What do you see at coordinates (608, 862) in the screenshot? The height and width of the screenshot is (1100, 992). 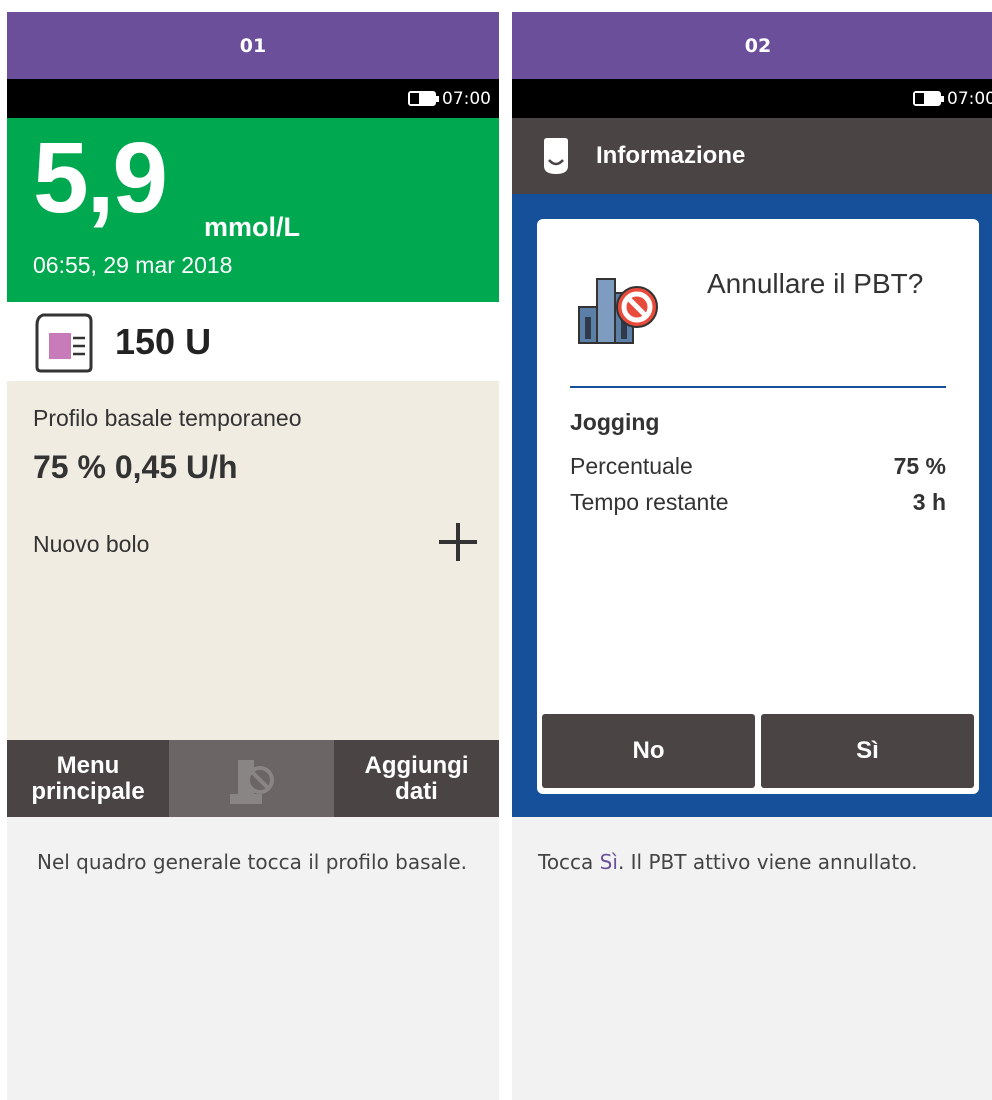 I see `caption-highlight: Sì` at bounding box center [608, 862].